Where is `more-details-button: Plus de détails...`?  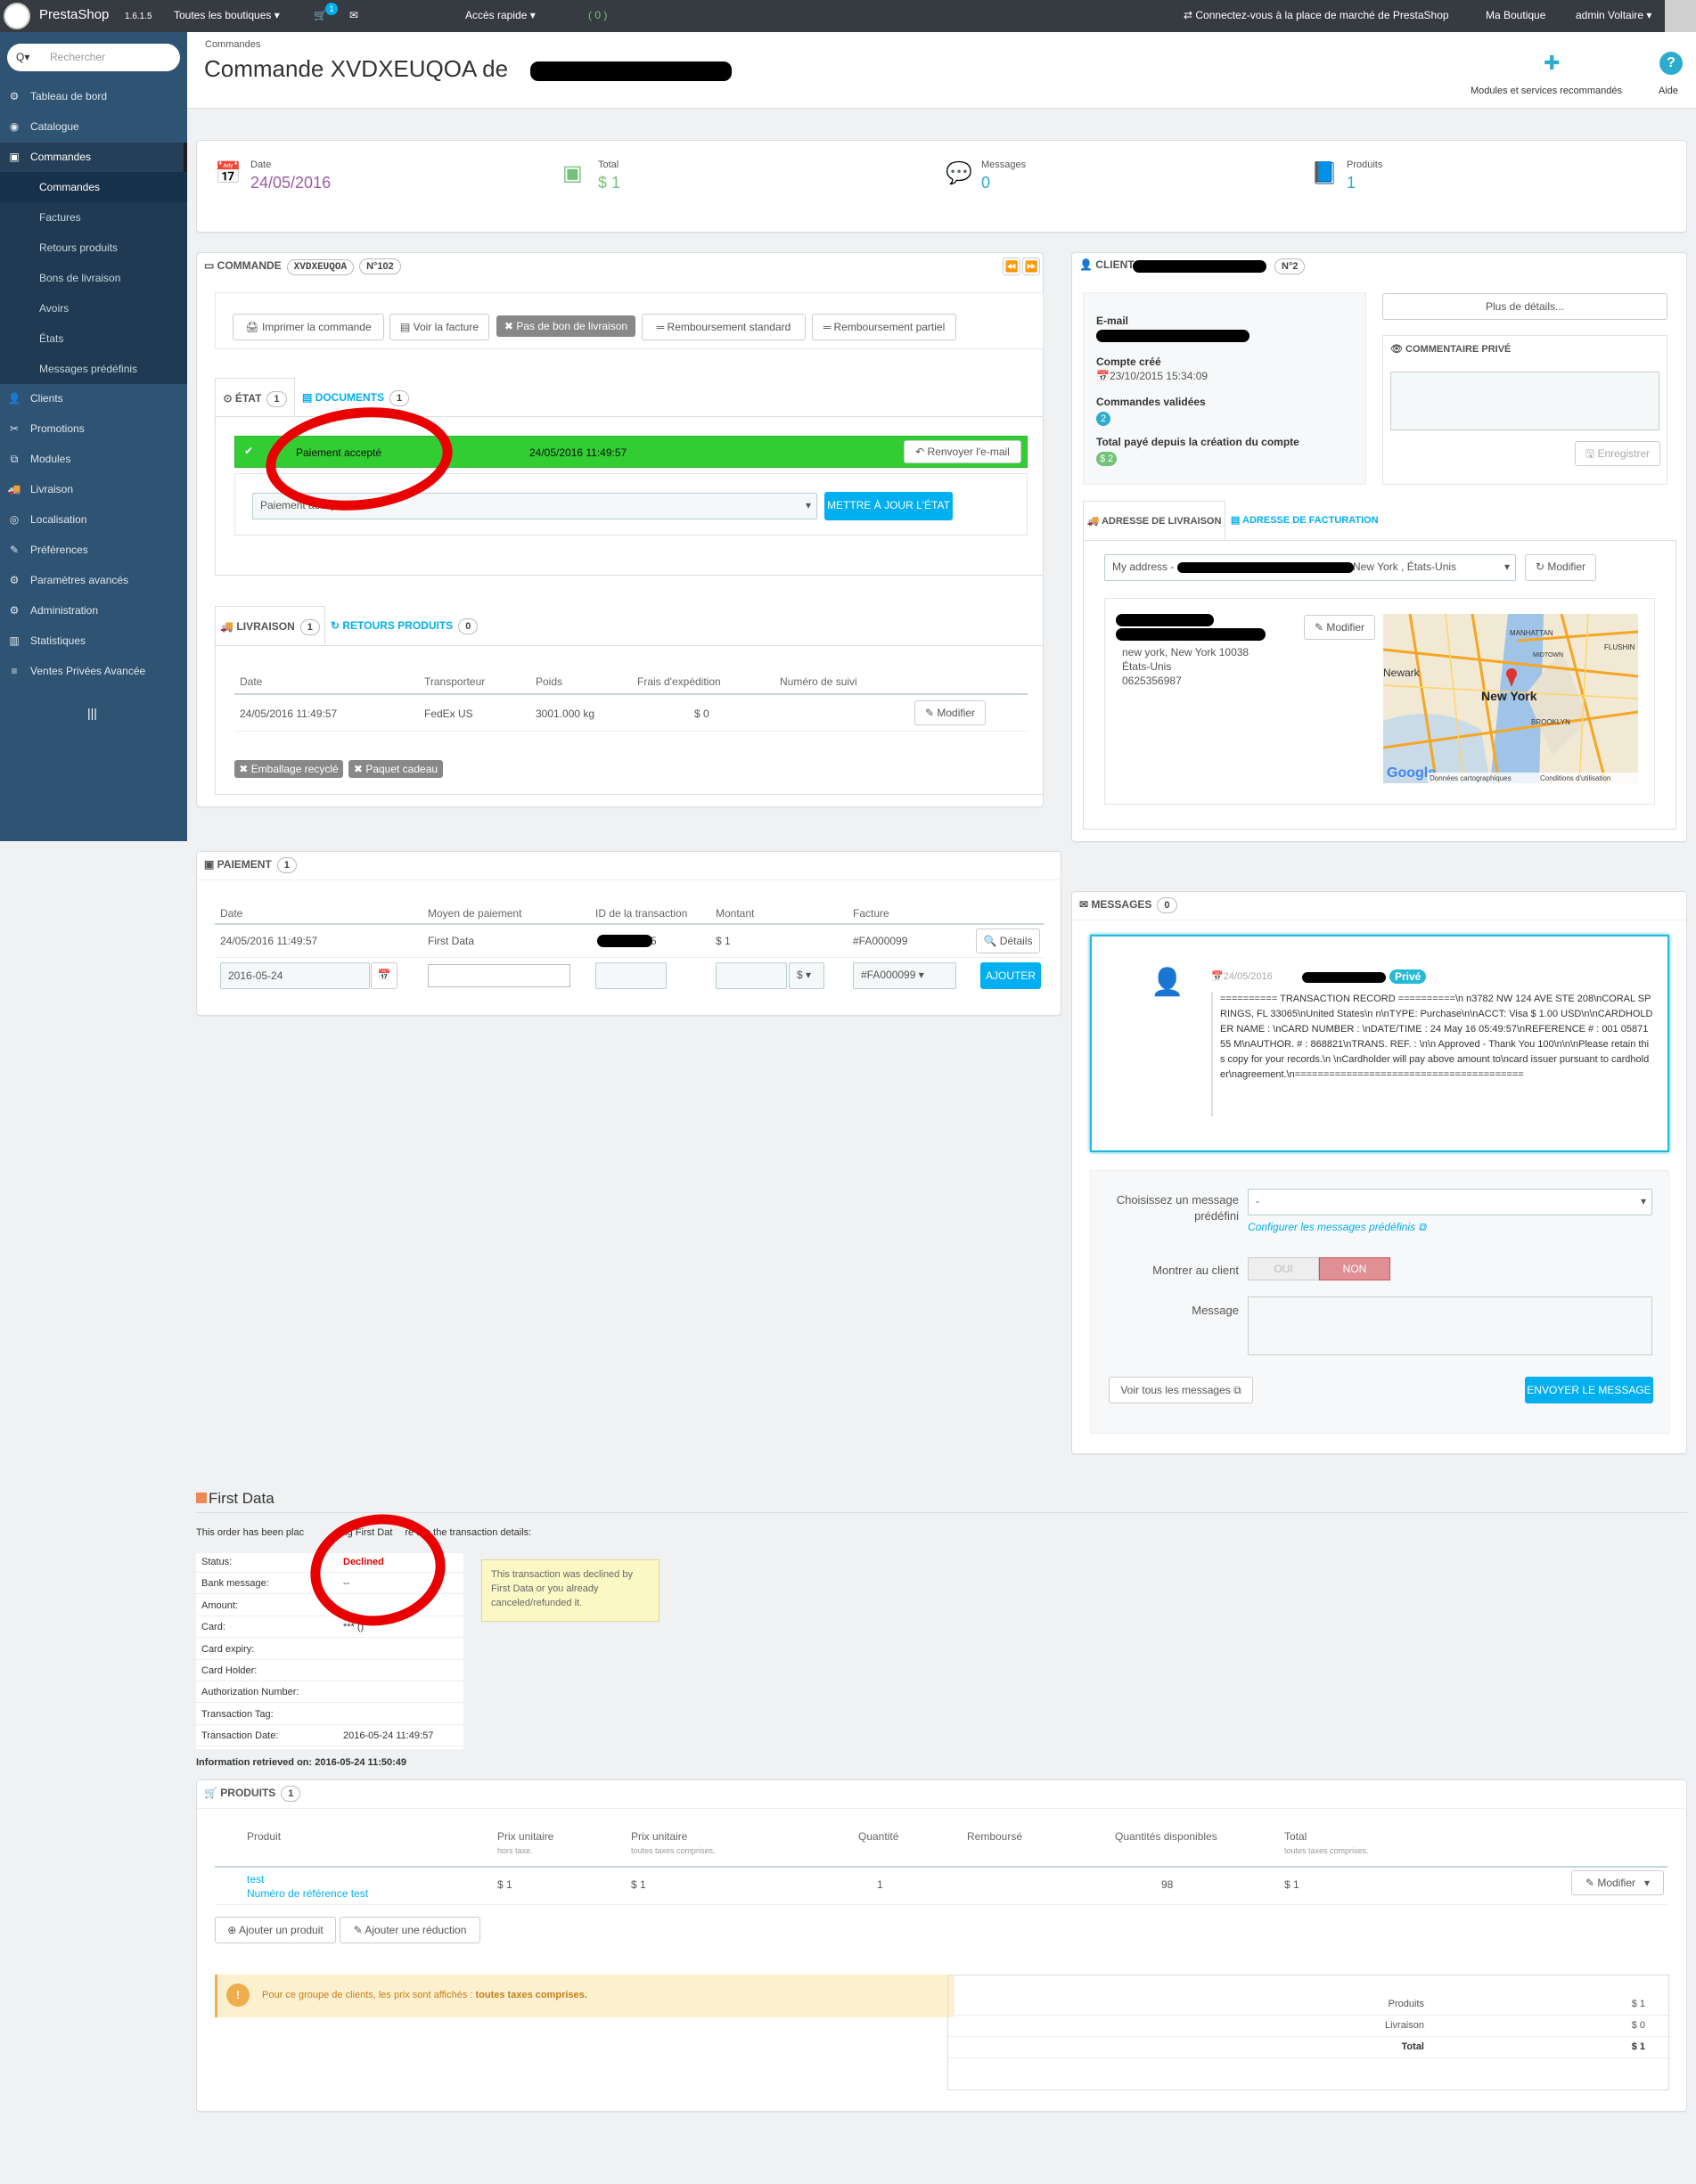
more-details-button: Plus de détails... is located at coordinates (1525, 306).